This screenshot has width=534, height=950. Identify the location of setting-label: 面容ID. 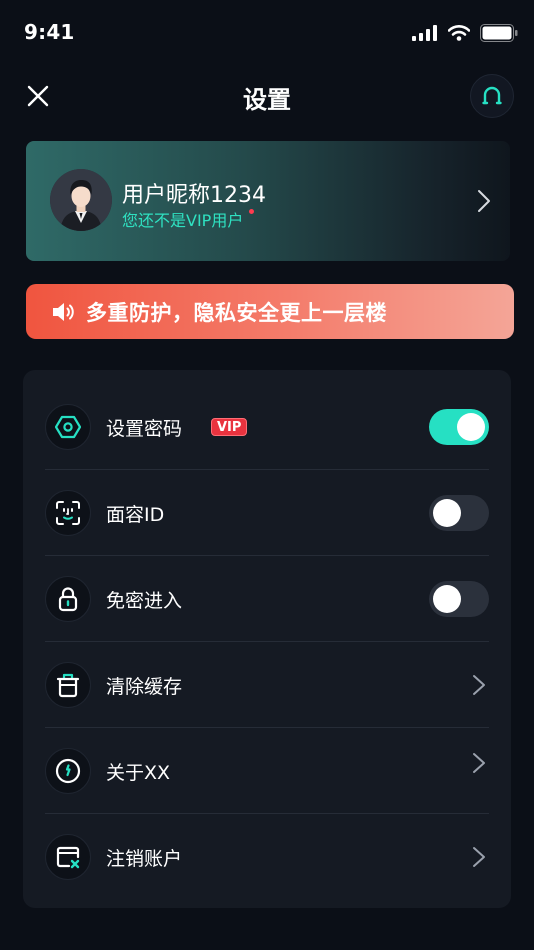
(135, 515).